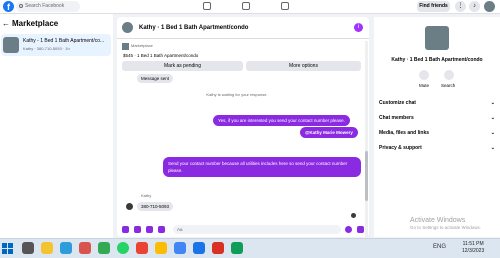  Describe the element at coordinates (448, 85) in the screenshot. I see `search-label: Search` at that location.